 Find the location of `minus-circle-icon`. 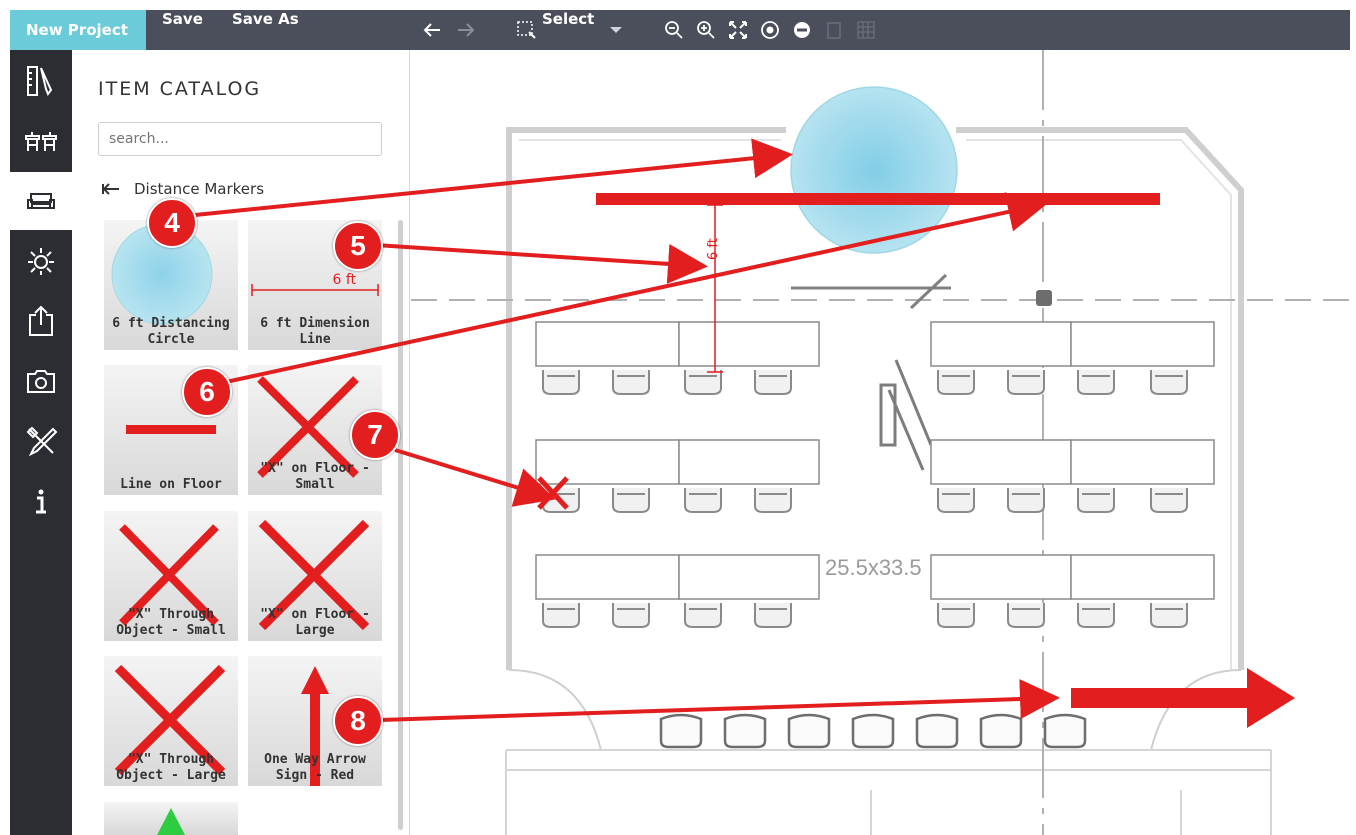

minus-circle-icon is located at coordinates (802, 30).